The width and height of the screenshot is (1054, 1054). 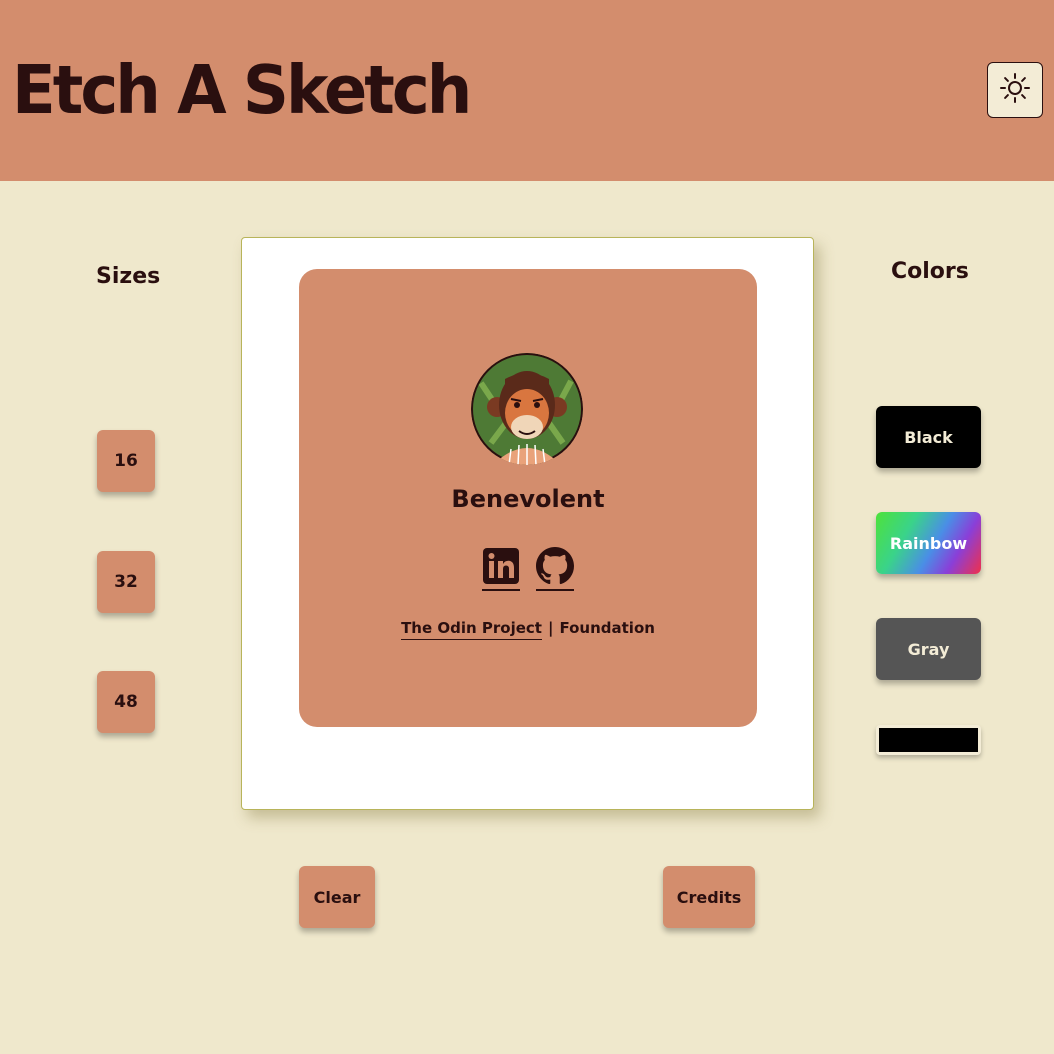 I want to click on linkedin-icon, so click(x=501, y=568).